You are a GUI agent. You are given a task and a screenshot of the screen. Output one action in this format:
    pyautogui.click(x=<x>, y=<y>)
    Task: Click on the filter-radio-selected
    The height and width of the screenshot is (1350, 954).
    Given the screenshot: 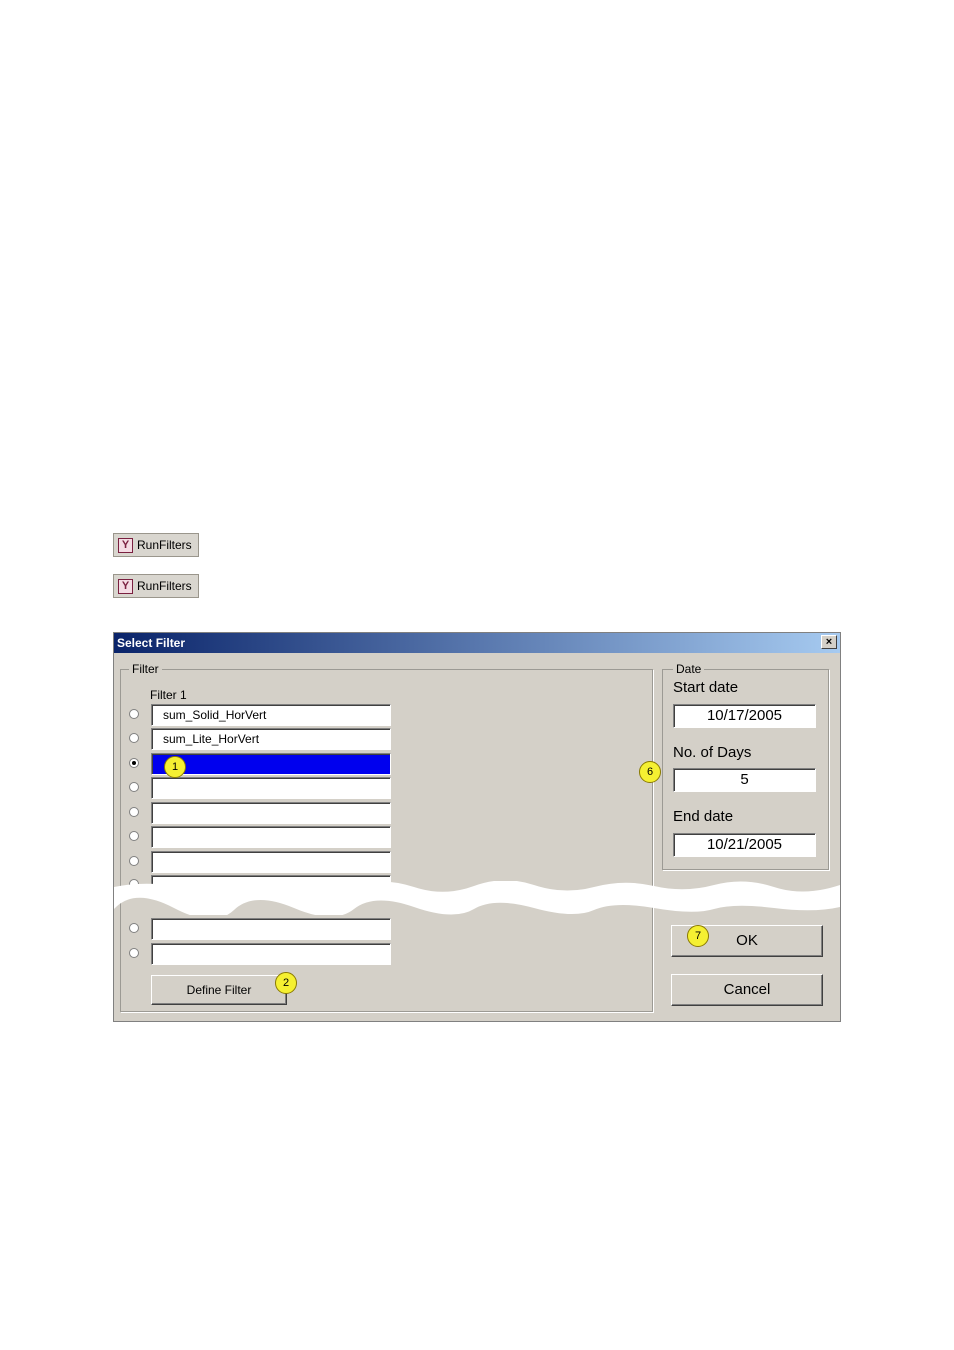 What is the action you would take?
    pyautogui.click(x=134, y=763)
    